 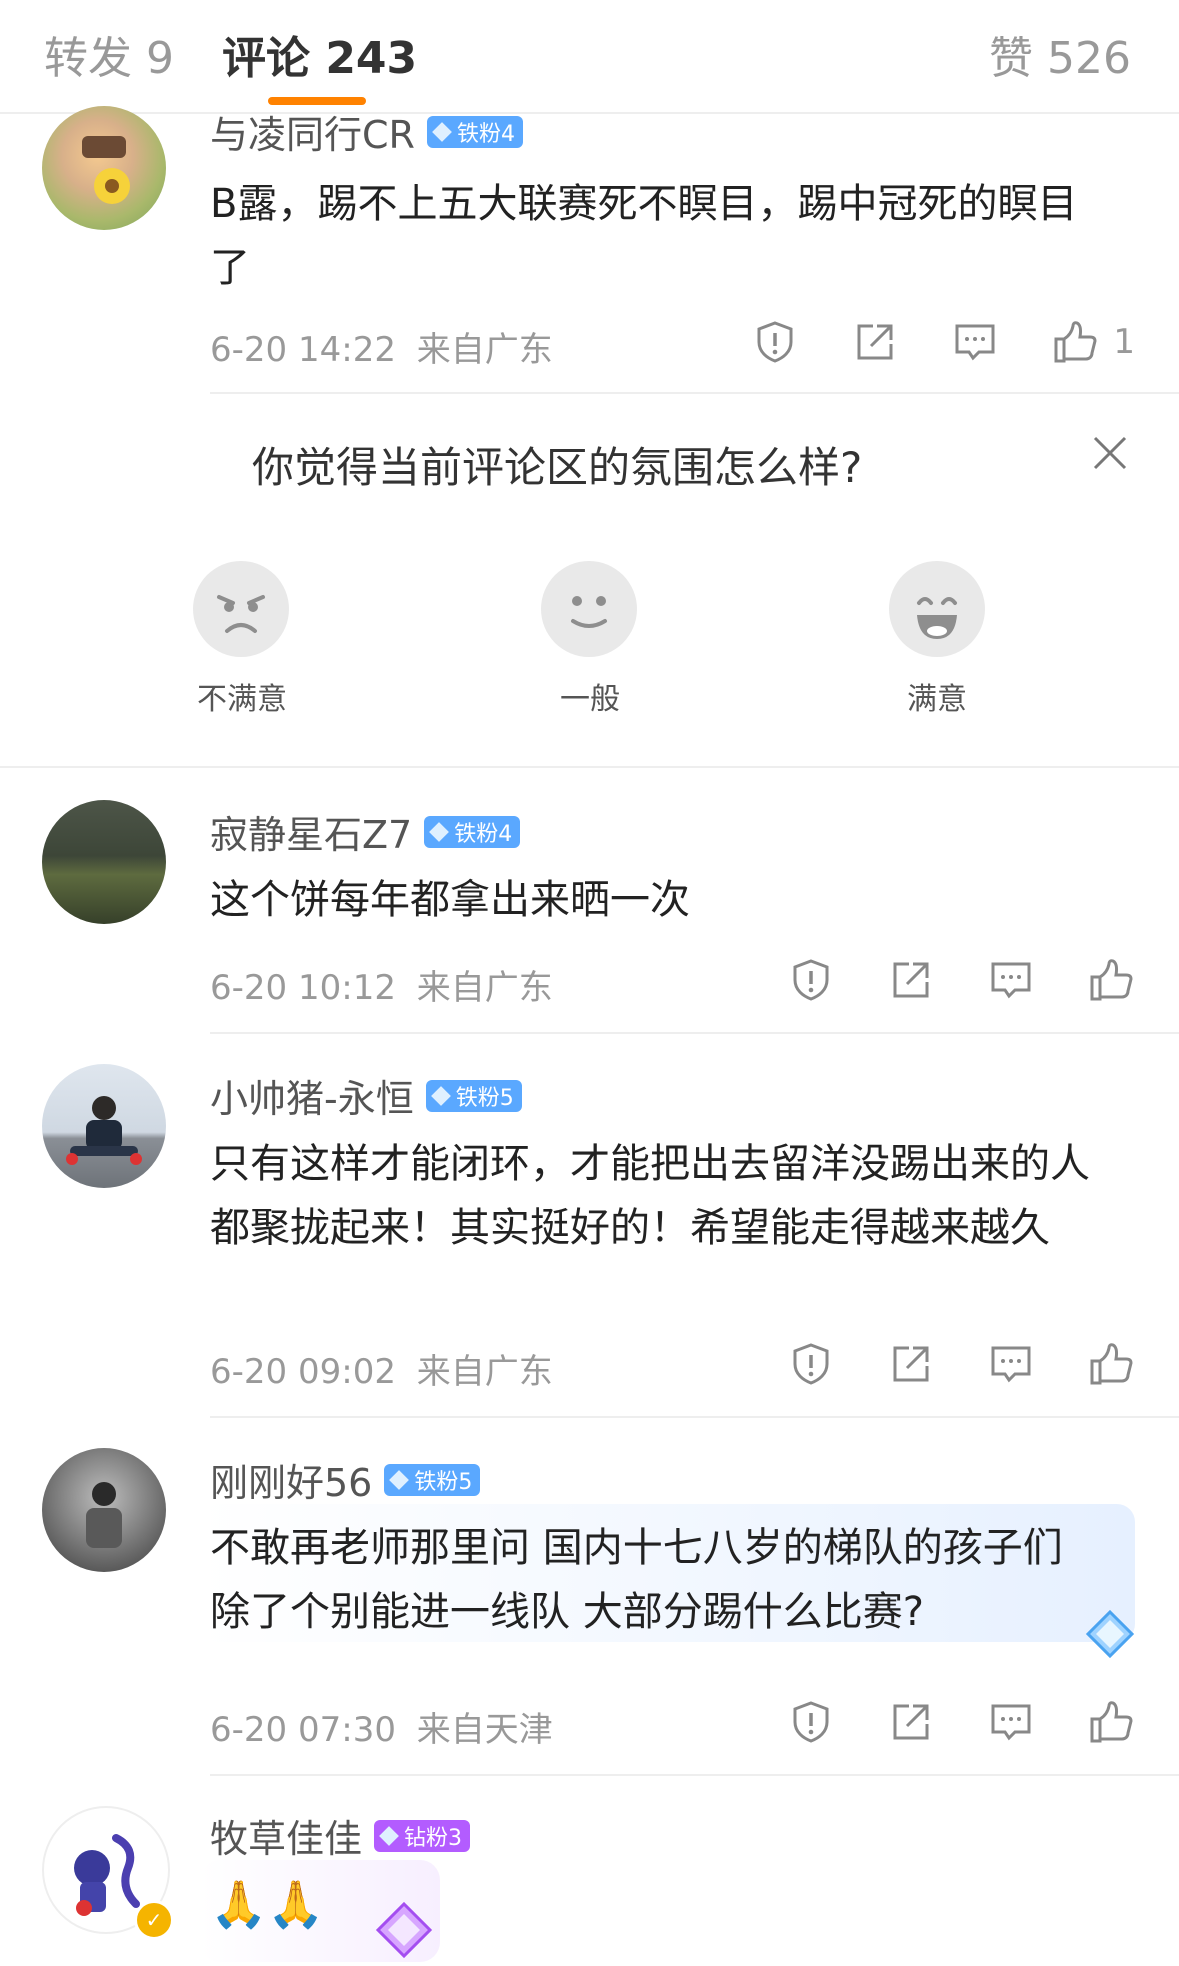 I want to click on comment-username: 与凌同行CR 铁粉4, so click(x=366, y=131).